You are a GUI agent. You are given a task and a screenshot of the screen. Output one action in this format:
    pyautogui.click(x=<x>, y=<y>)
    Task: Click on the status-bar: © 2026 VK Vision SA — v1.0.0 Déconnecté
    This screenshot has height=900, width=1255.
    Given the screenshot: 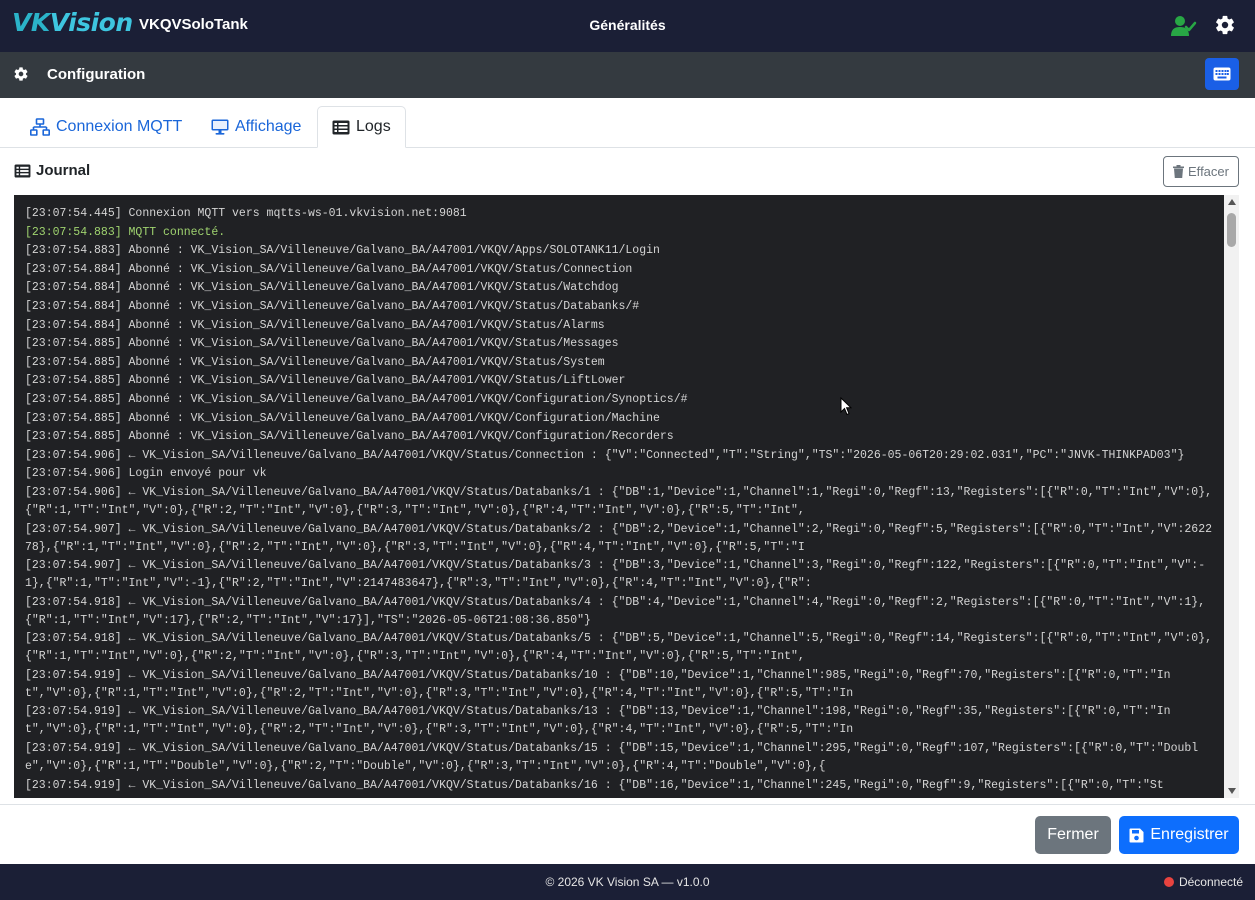 What is the action you would take?
    pyautogui.click(x=627, y=882)
    